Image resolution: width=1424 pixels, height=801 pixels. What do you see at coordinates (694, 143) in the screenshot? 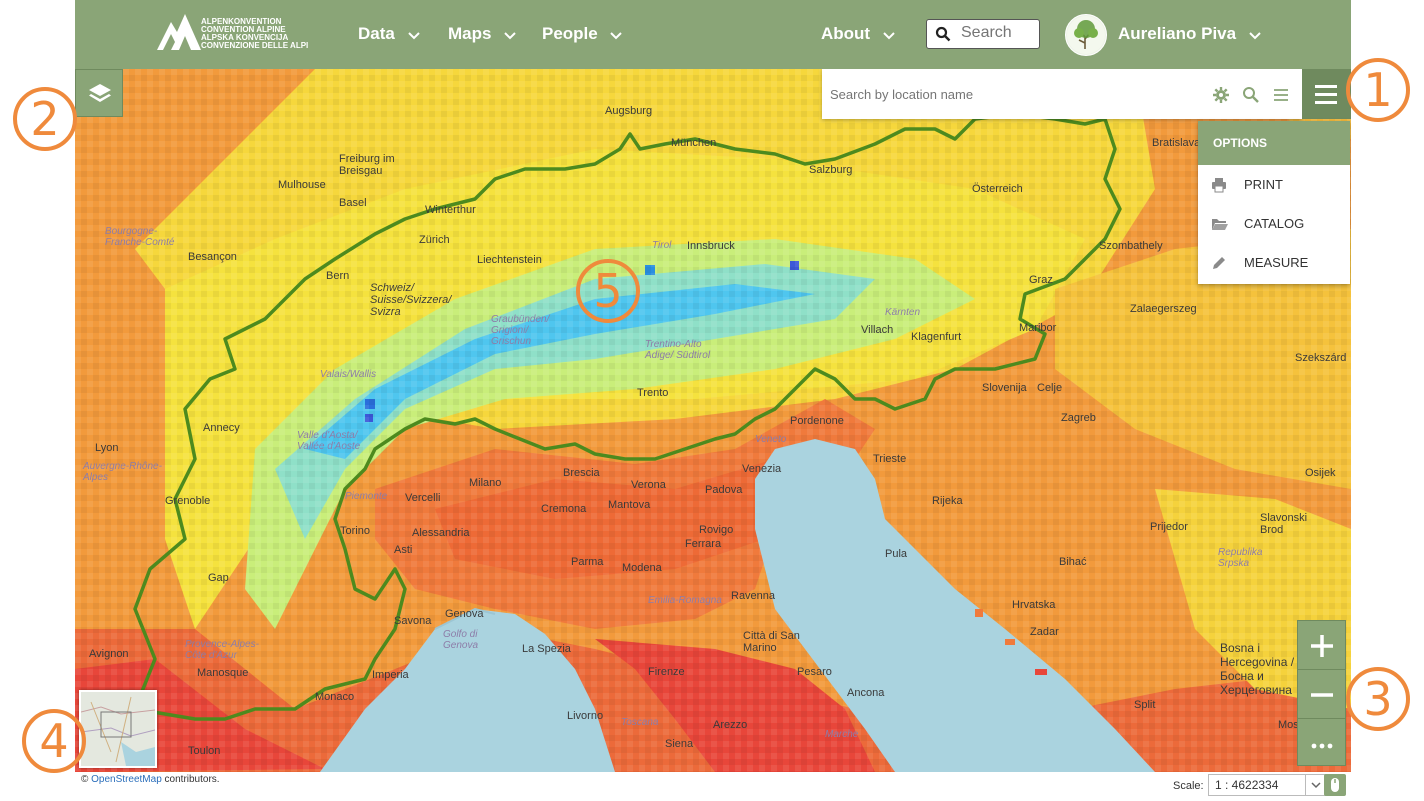
I see `map-label-munchen: München` at bounding box center [694, 143].